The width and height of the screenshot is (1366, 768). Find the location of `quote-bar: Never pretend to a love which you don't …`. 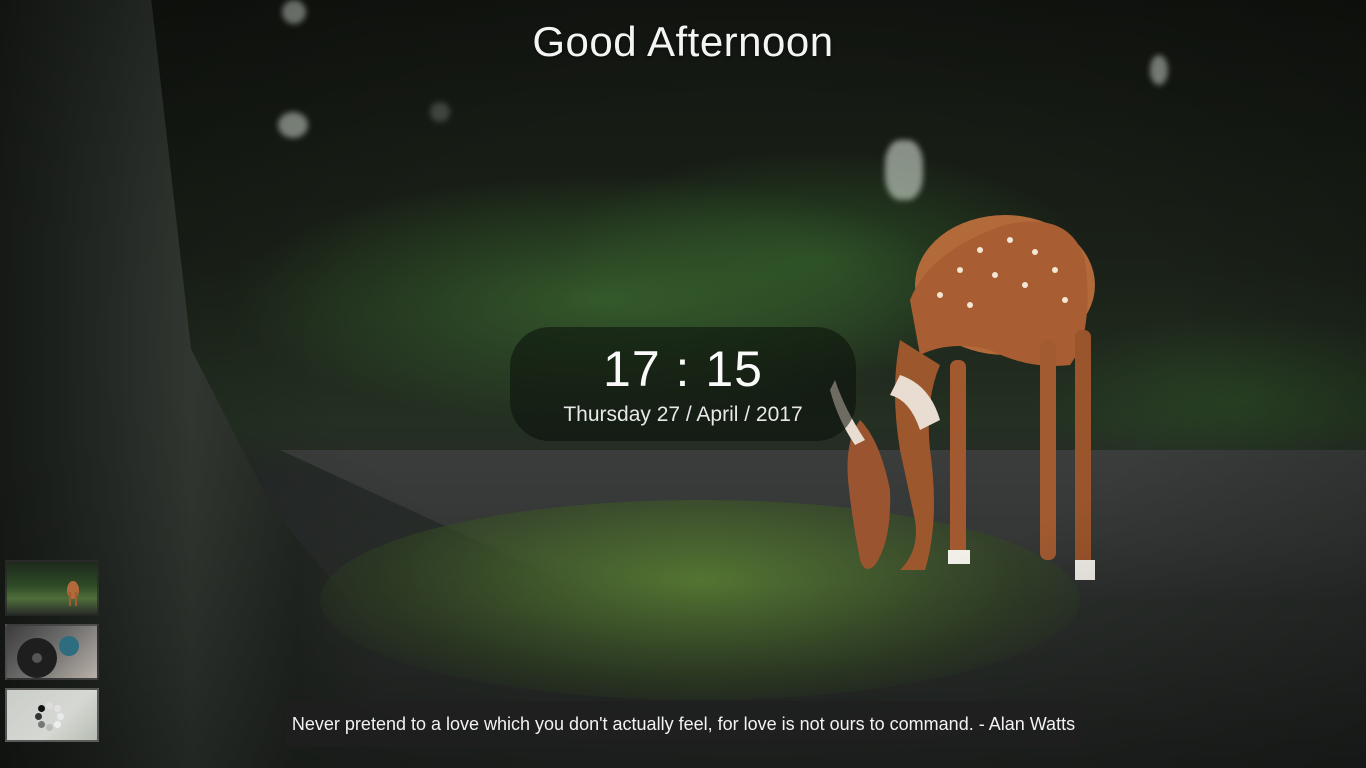

quote-bar: Never pretend to a love which you don't … is located at coordinates (683, 724).